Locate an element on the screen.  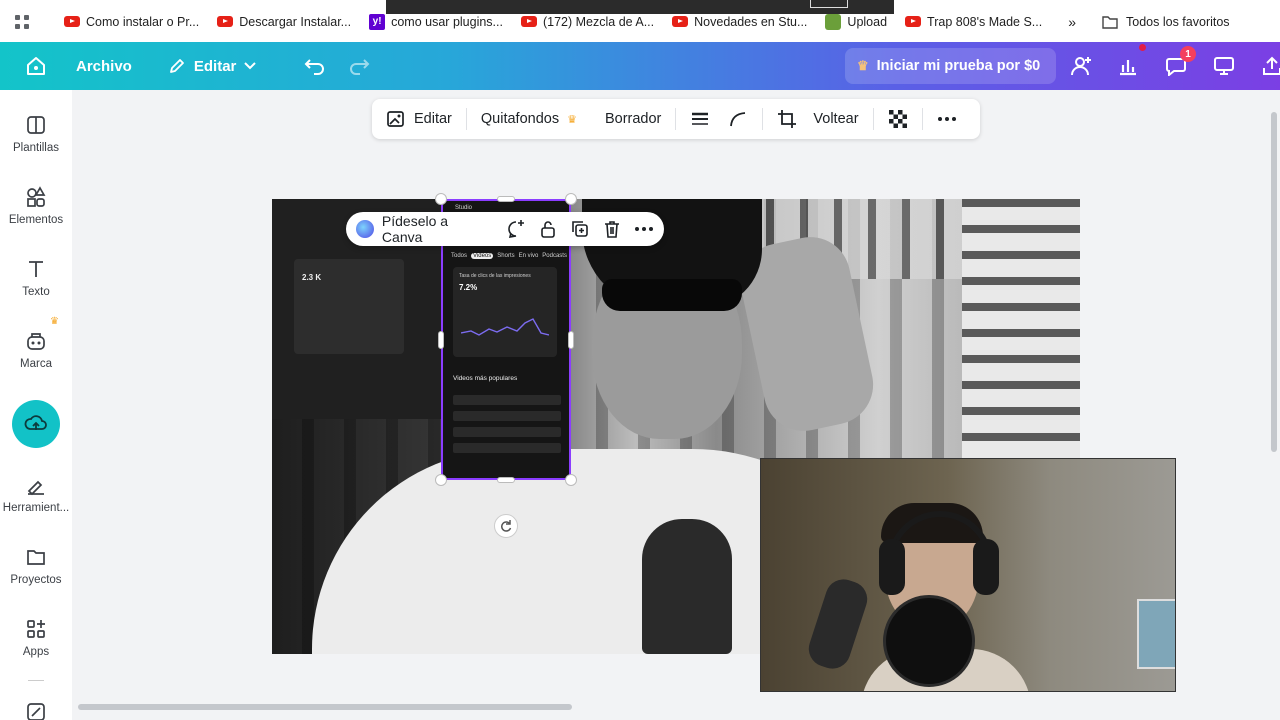
screen-share-frame is located at coordinates (829, 4).